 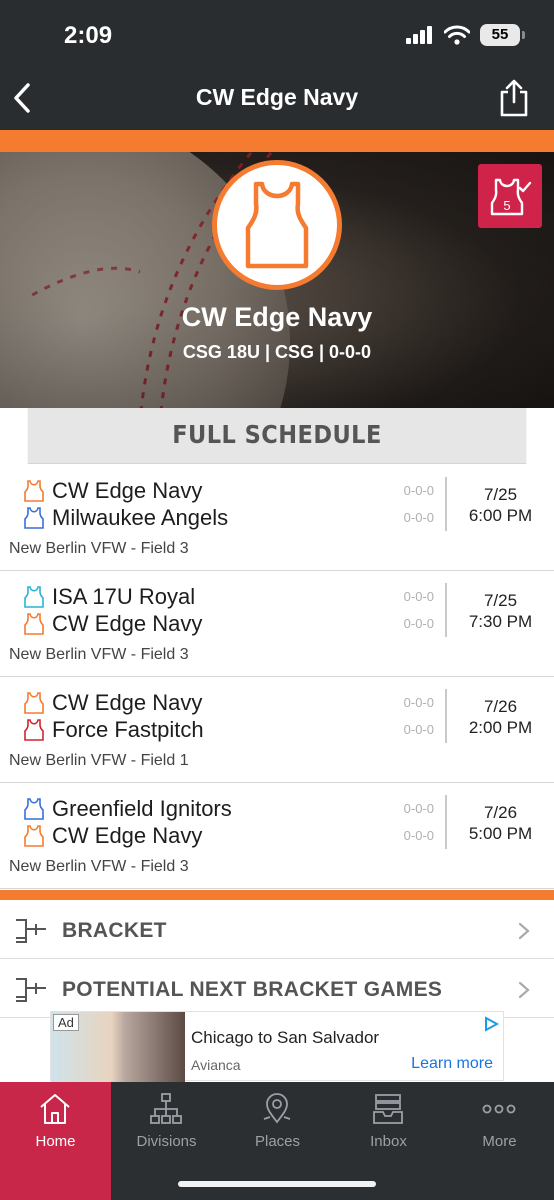 What do you see at coordinates (99, 760) in the screenshot?
I see `game-venue: New Berlin VFW - Field 1` at bounding box center [99, 760].